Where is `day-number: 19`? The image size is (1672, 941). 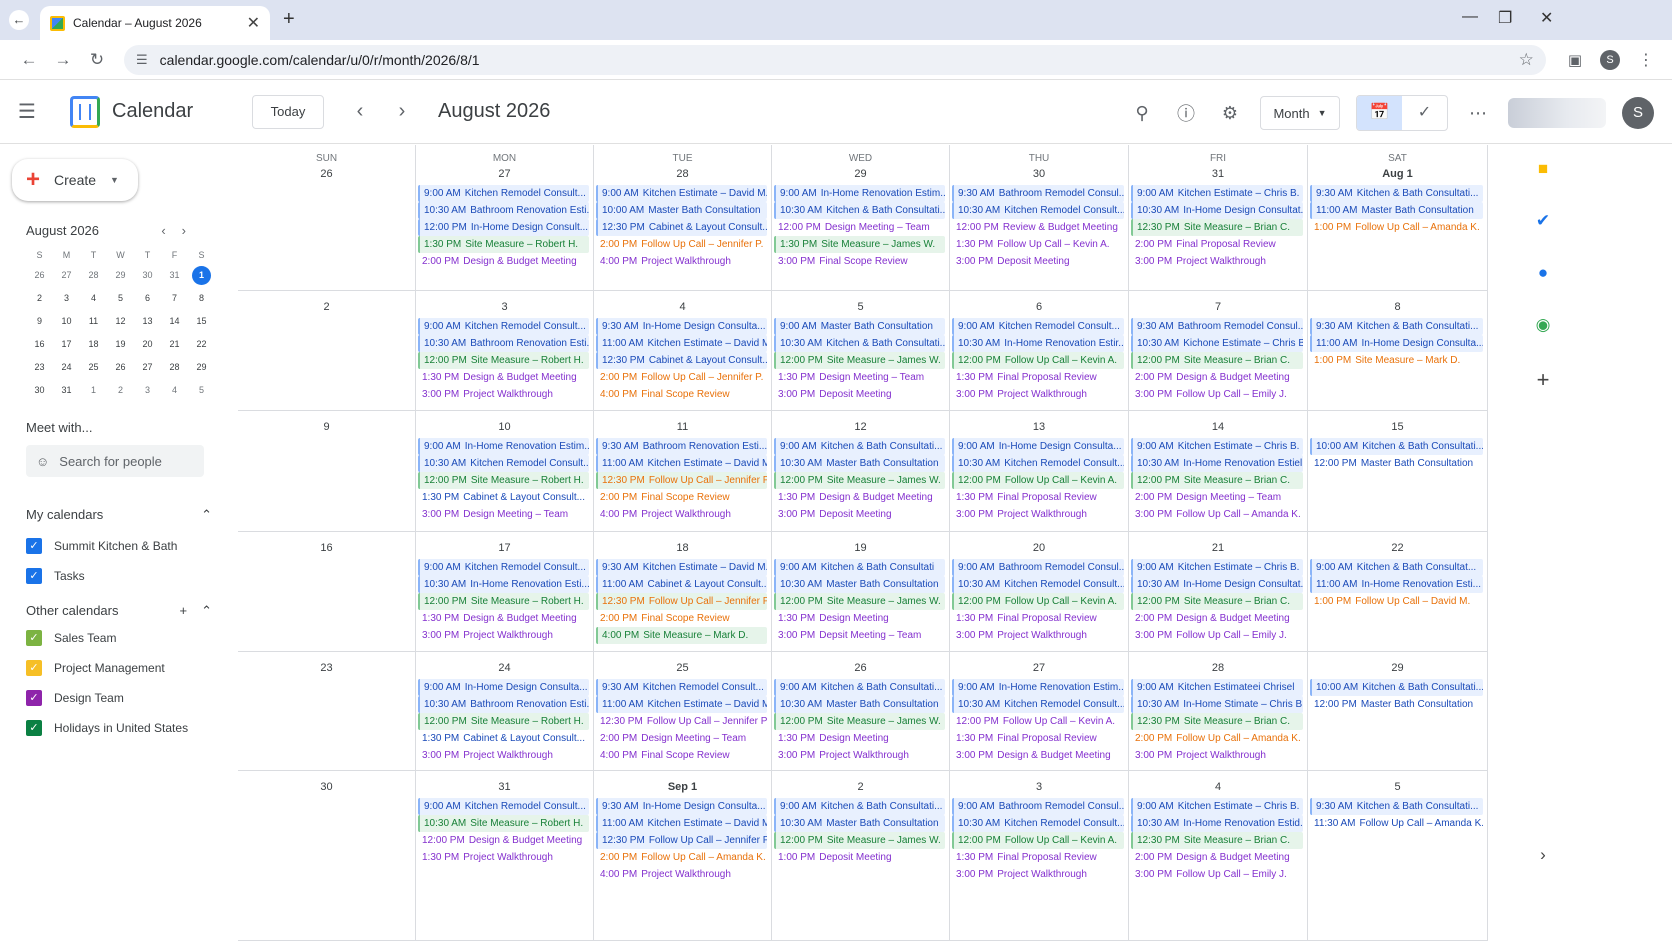
day-number: 19 is located at coordinates (860, 548).